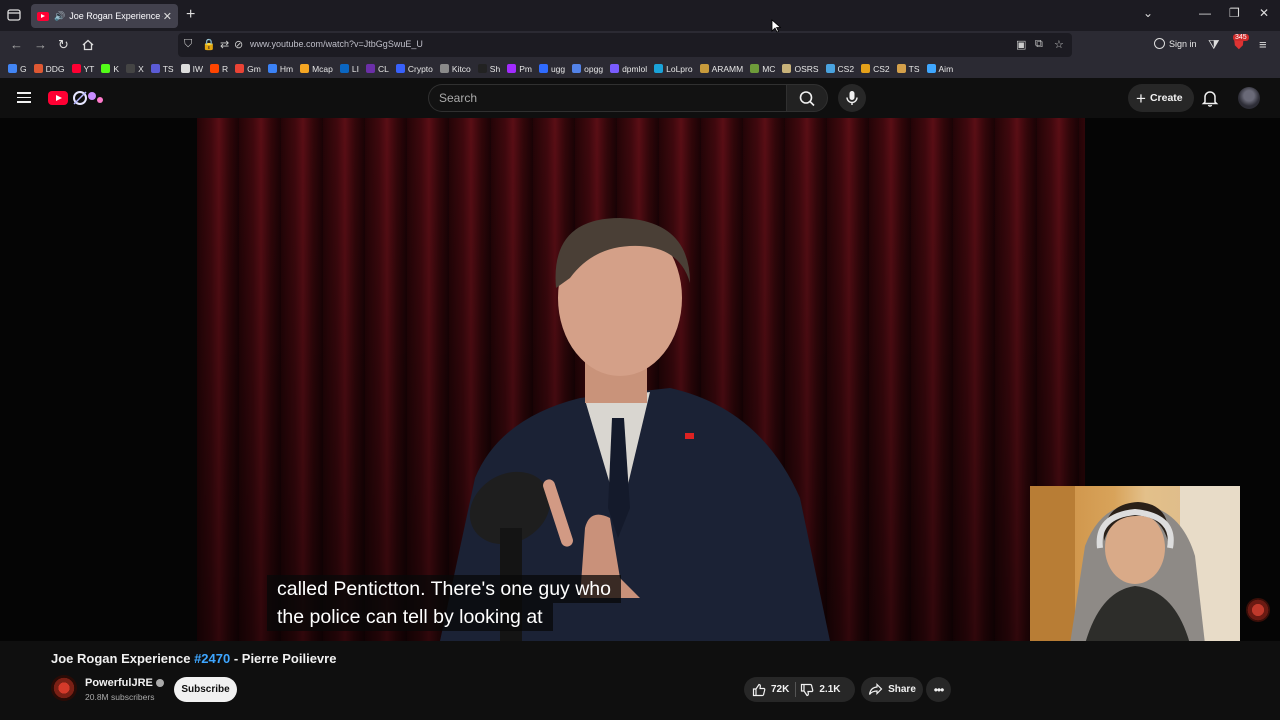 The width and height of the screenshot is (1280, 720). Describe the element at coordinates (116, 68) in the screenshot. I see `bookmark-label: K` at that location.